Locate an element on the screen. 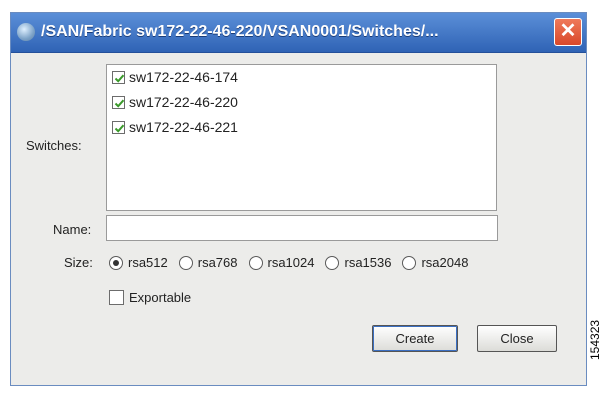 This screenshot has height=396, width=600. close-button: Close is located at coordinates (517, 338).